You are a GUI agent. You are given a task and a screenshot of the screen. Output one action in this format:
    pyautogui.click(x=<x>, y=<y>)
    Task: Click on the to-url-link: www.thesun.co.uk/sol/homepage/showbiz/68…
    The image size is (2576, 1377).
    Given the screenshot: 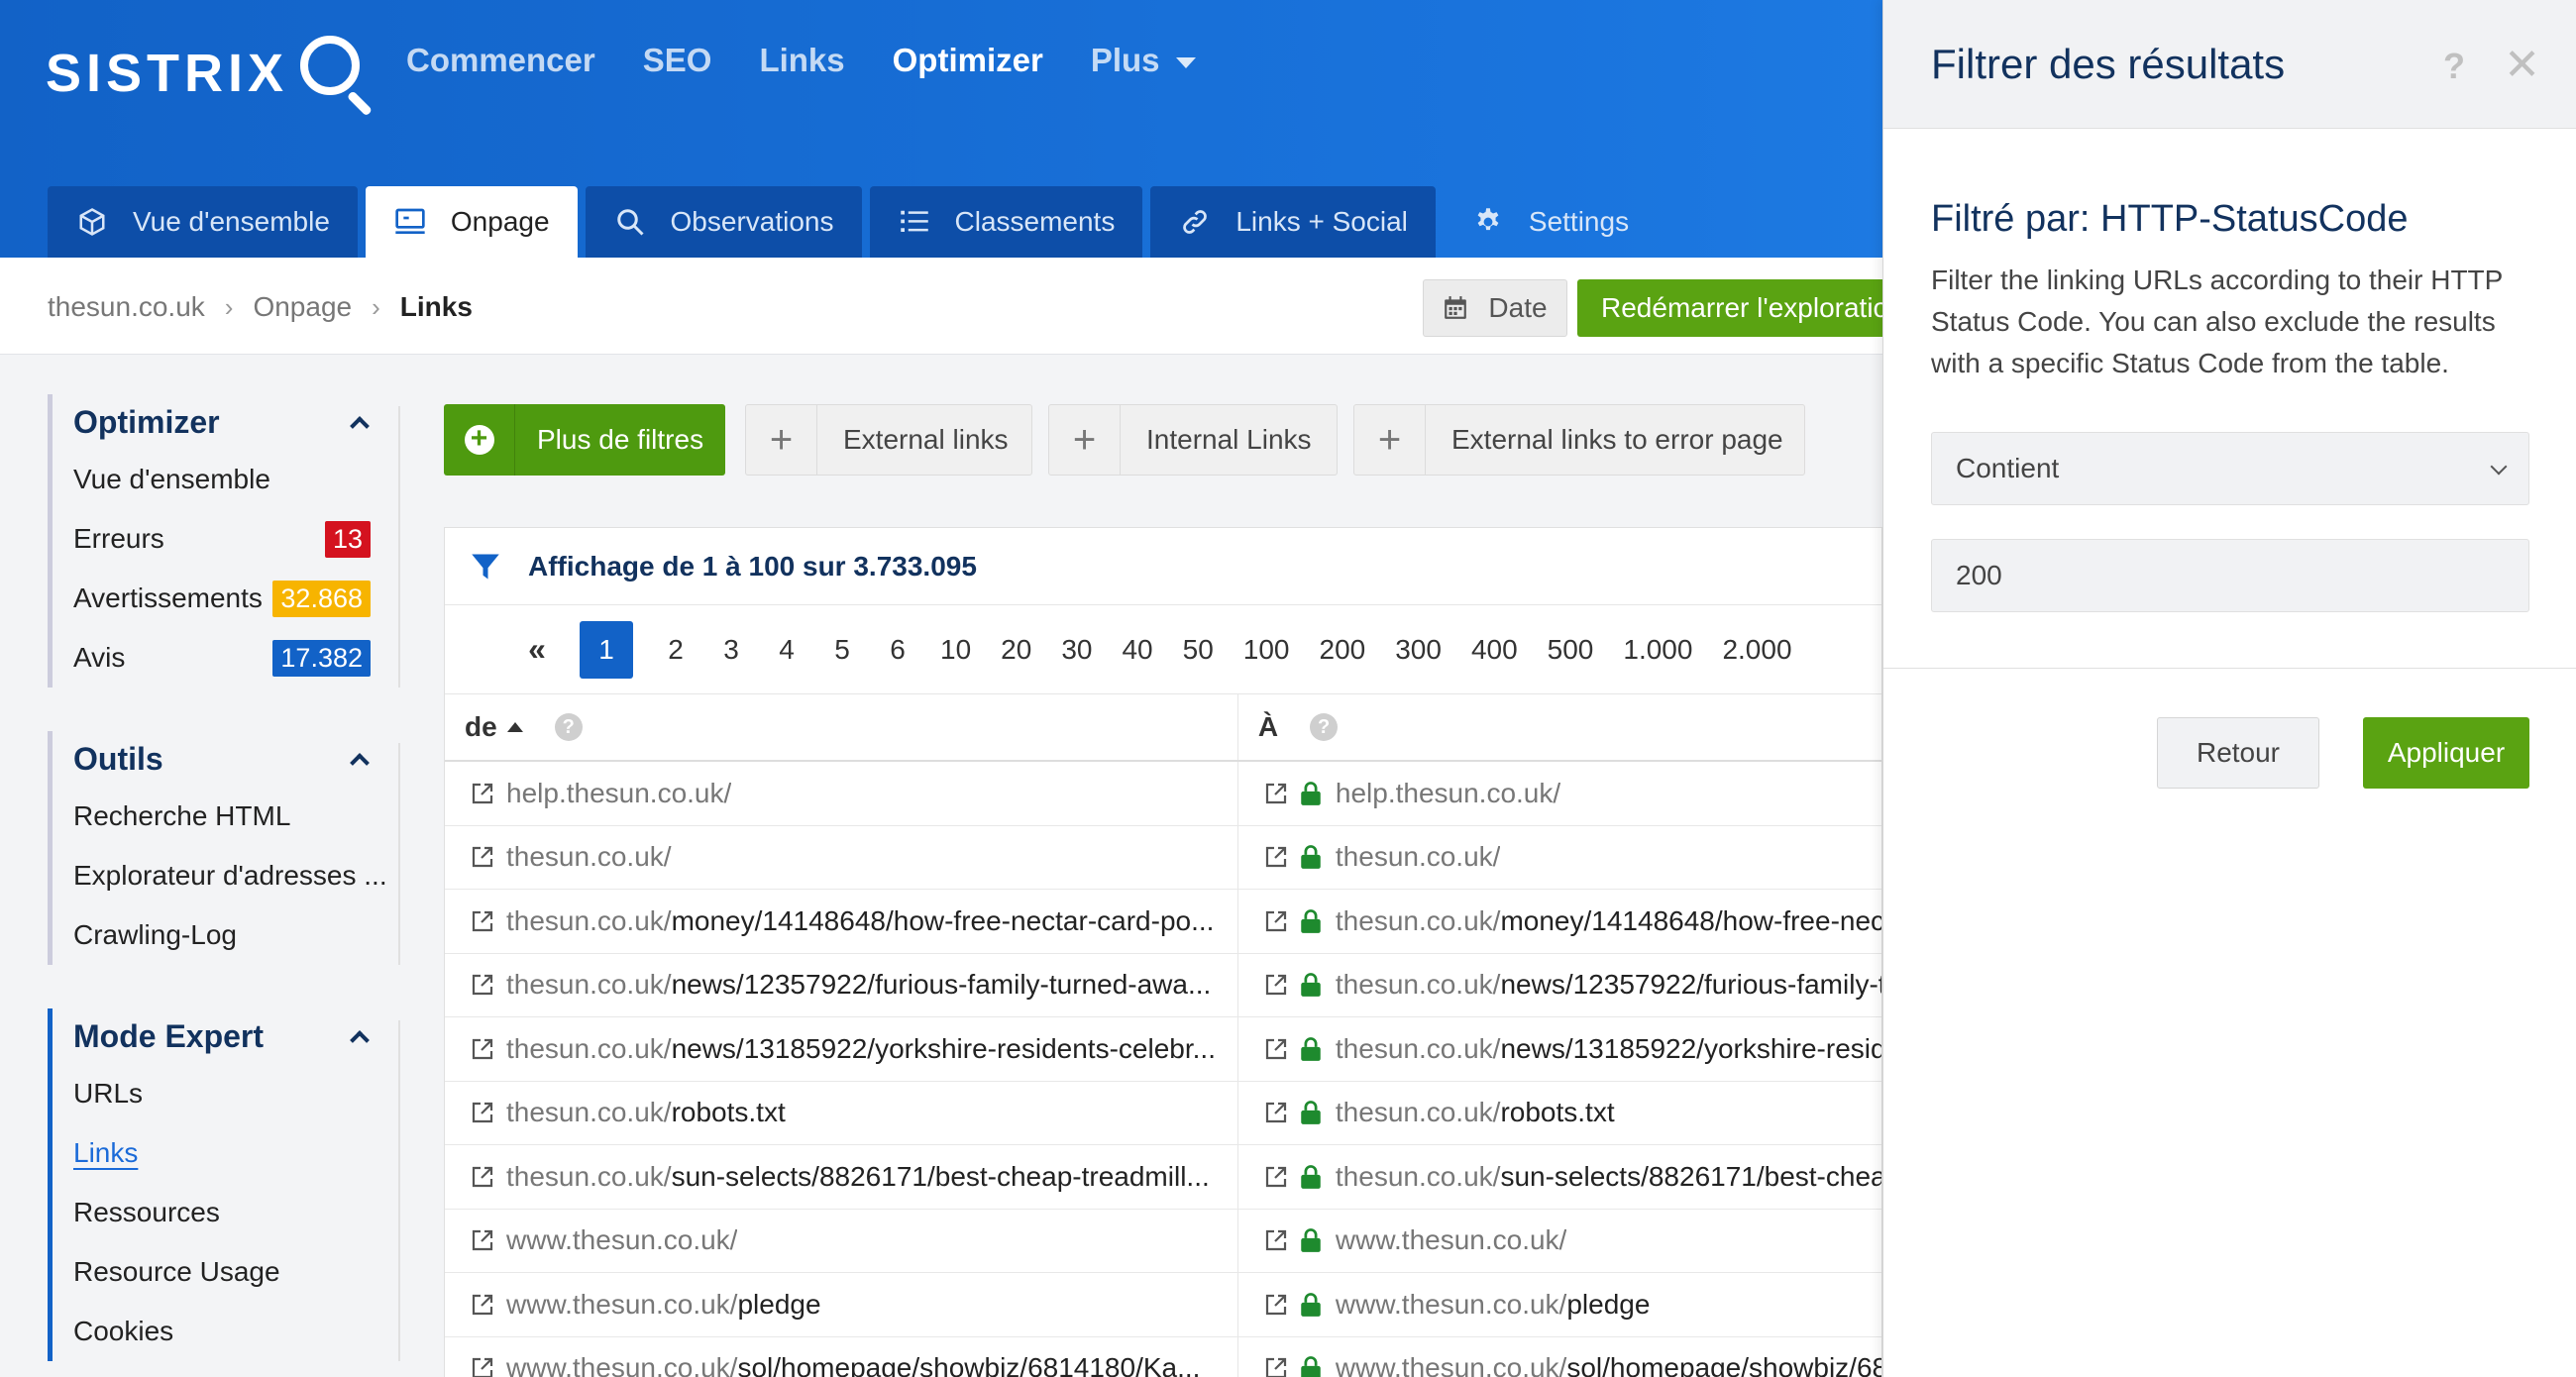 What is the action you would take?
    pyautogui.click(x=1608, y=1364)
    